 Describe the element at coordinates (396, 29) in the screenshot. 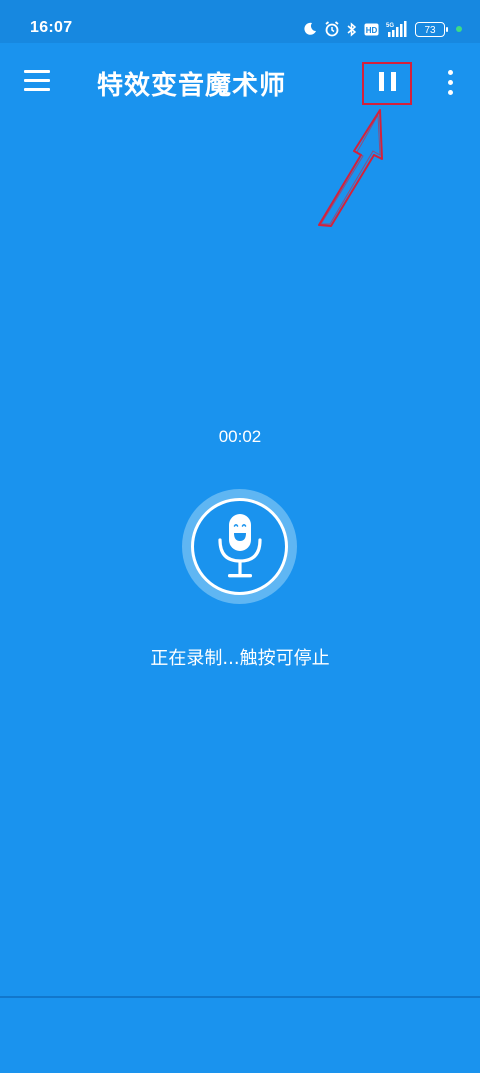

I see `signal-5g-icon: 5G` at that location.